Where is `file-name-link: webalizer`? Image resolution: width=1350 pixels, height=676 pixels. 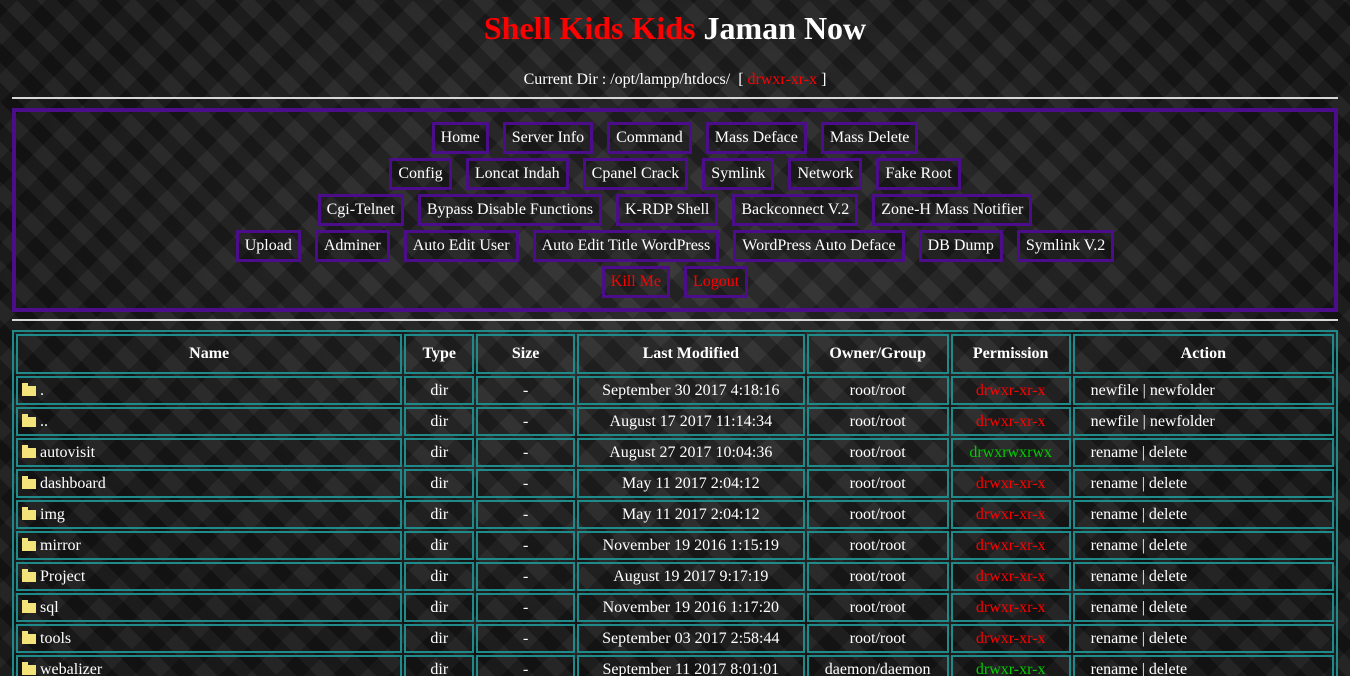 file-name-link: webalizer is located at coordinates (71, 668).